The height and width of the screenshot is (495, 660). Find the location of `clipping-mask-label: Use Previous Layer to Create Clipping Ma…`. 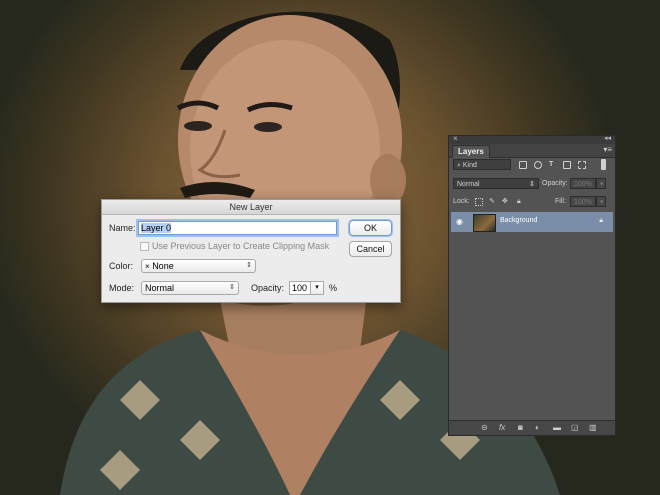

clipping-mask-label: Use Previous Layer to Create Clipping Ma… is located at coordinates (241, 246).